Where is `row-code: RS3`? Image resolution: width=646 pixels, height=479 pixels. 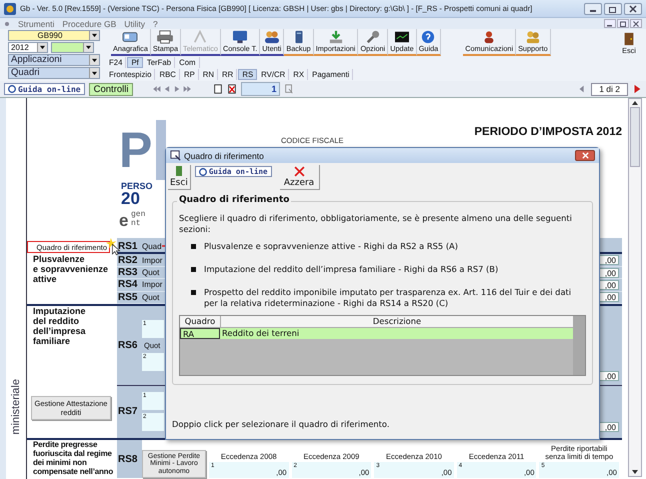 row-code: RS3 is located at coordinates (127, 272).